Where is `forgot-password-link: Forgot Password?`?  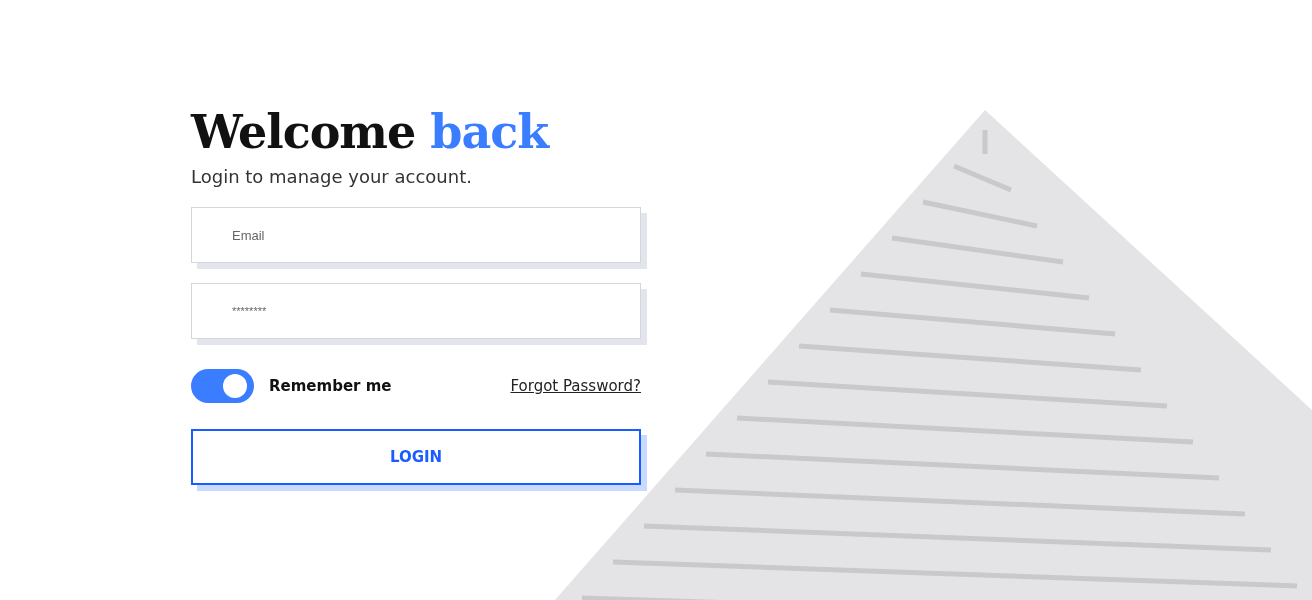
forgot-password-link: Forgot Password? is located at coordinates (575, 386).